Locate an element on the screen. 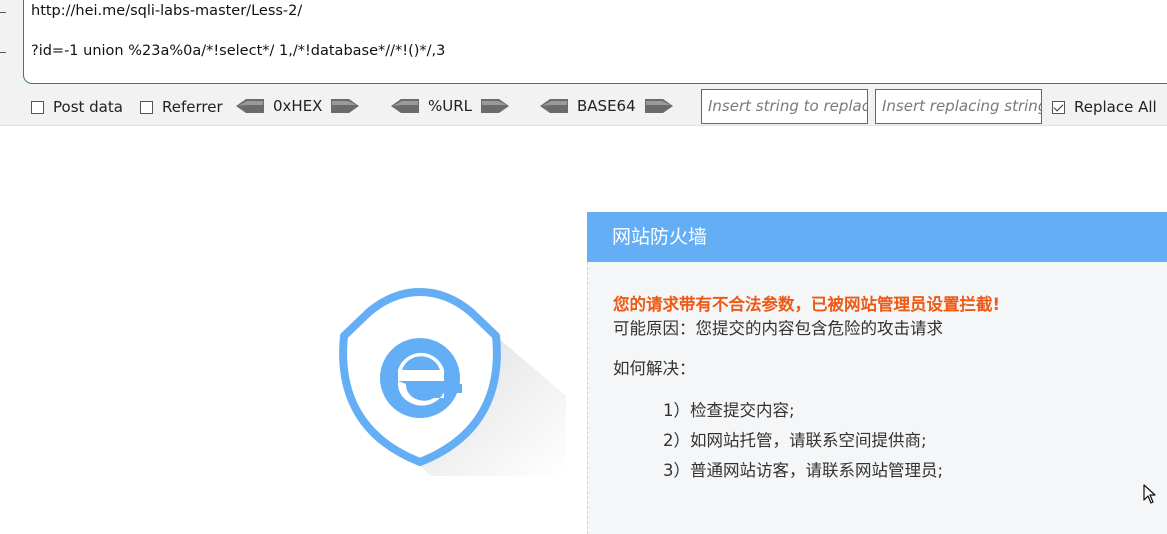  replacing-string-input: Insert replacing string is located at coordinates (958, 106).